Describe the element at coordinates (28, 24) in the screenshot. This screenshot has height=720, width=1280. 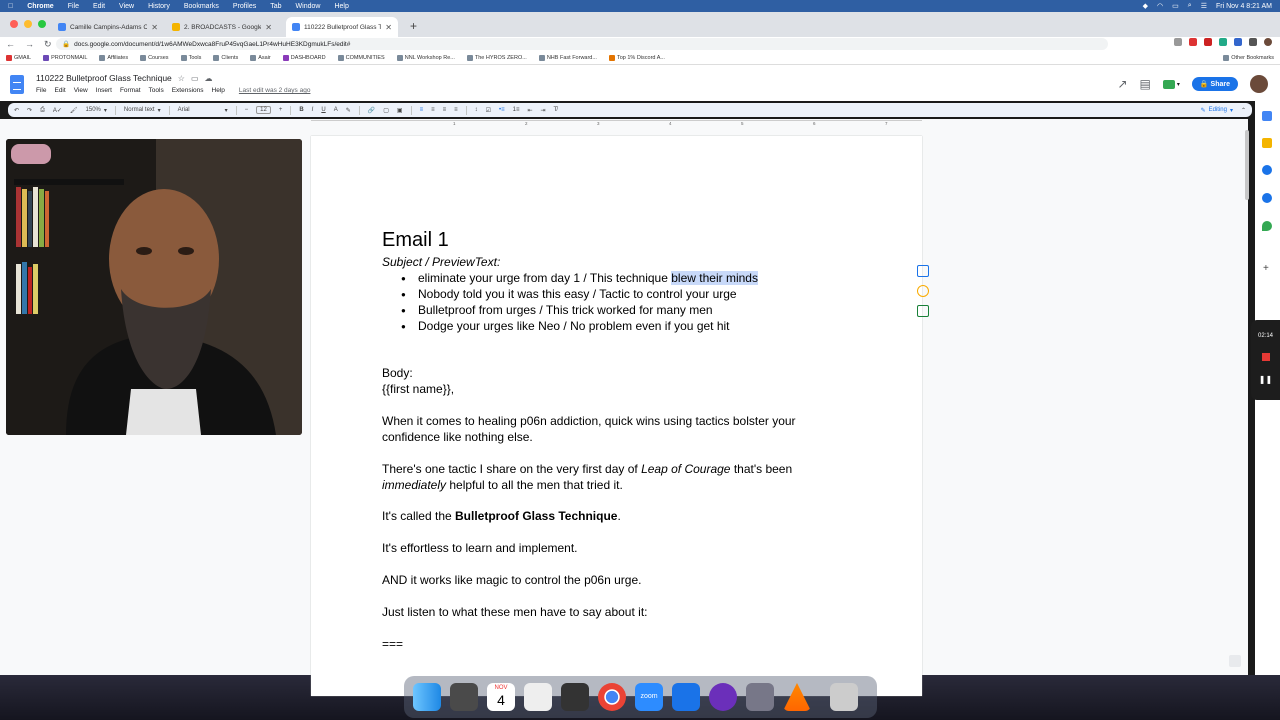
I see `minimize-window-icon` at that location.